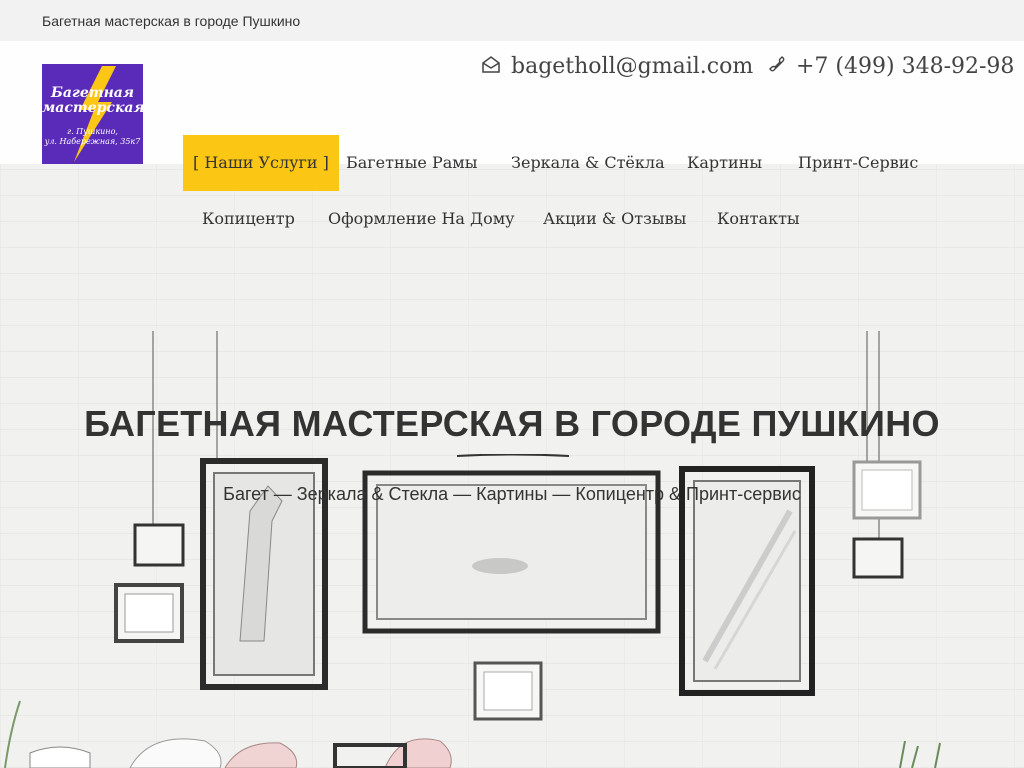 The height and width of the screenshot is (768, 1024). What do you see at coordinates (92, 108) in the screenshot?
I see `logo-line2: мастерская` at bounding box center [92, 108].